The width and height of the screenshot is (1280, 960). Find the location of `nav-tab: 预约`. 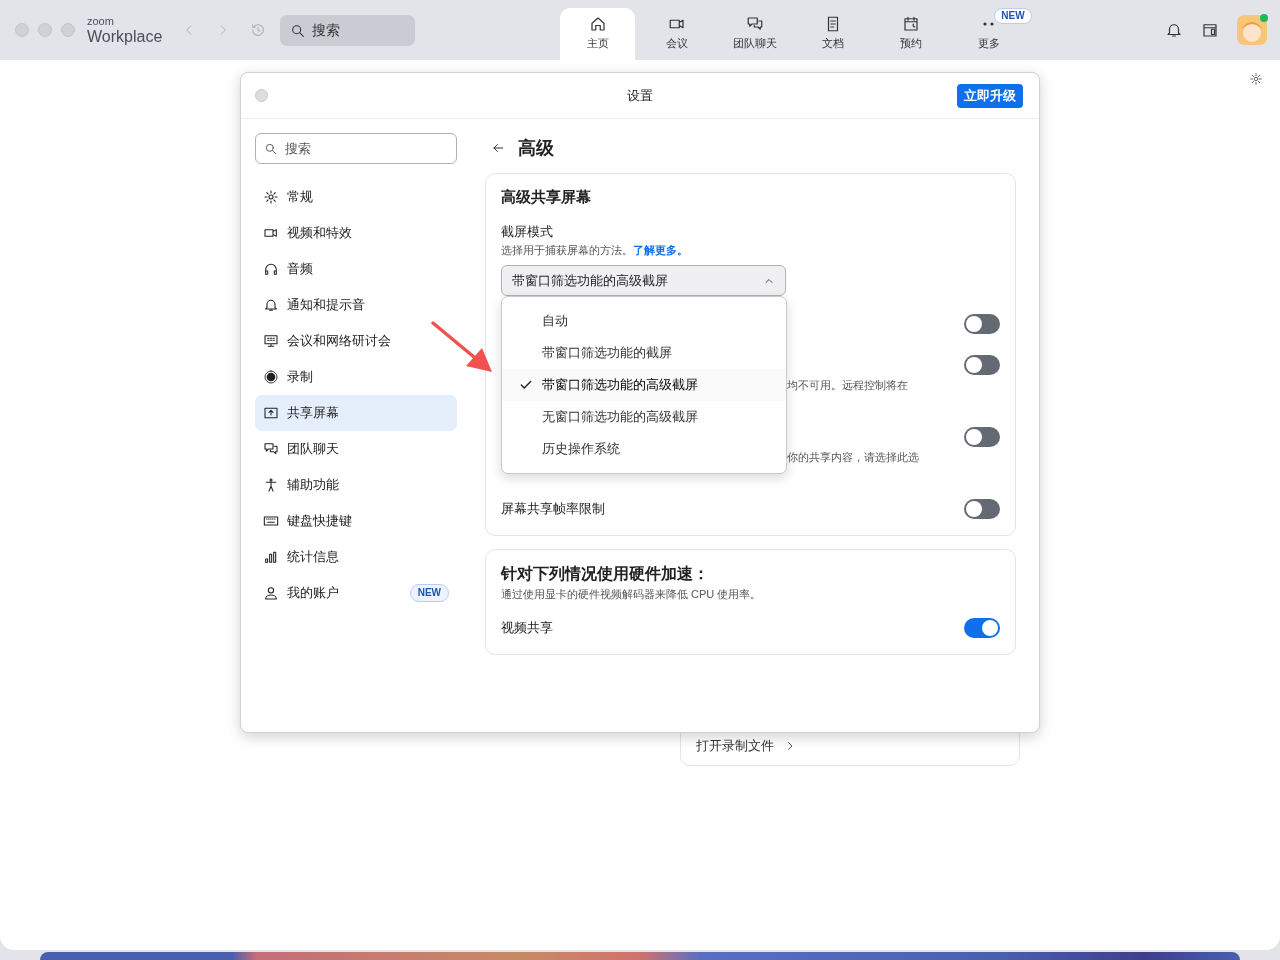

nav-tab: 预约 is located at coordinates (911, 34).